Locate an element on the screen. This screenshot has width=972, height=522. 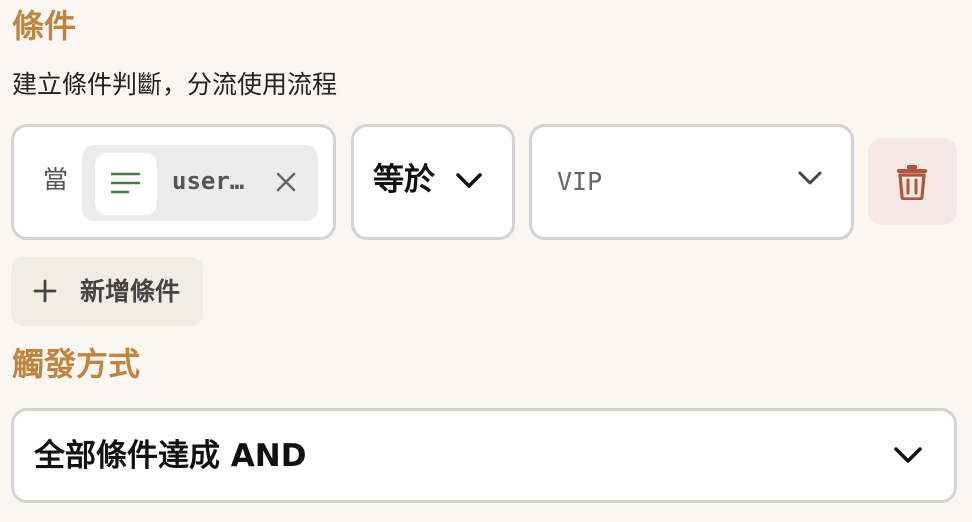
value-select: VIP is located at coordinates (691, 182).